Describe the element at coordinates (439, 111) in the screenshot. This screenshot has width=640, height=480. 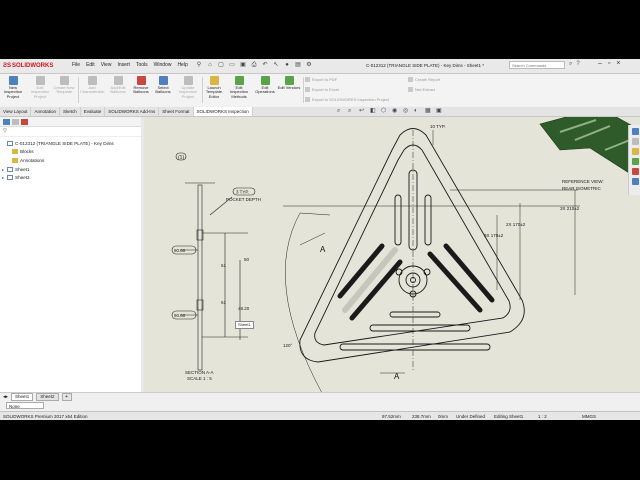
I see `display-icon: ▣` at that location.